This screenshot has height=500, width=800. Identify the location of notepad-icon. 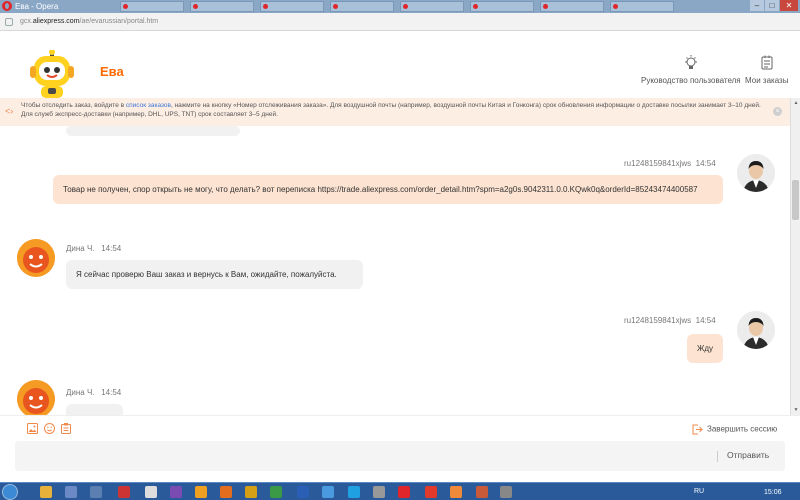
(151, 492).